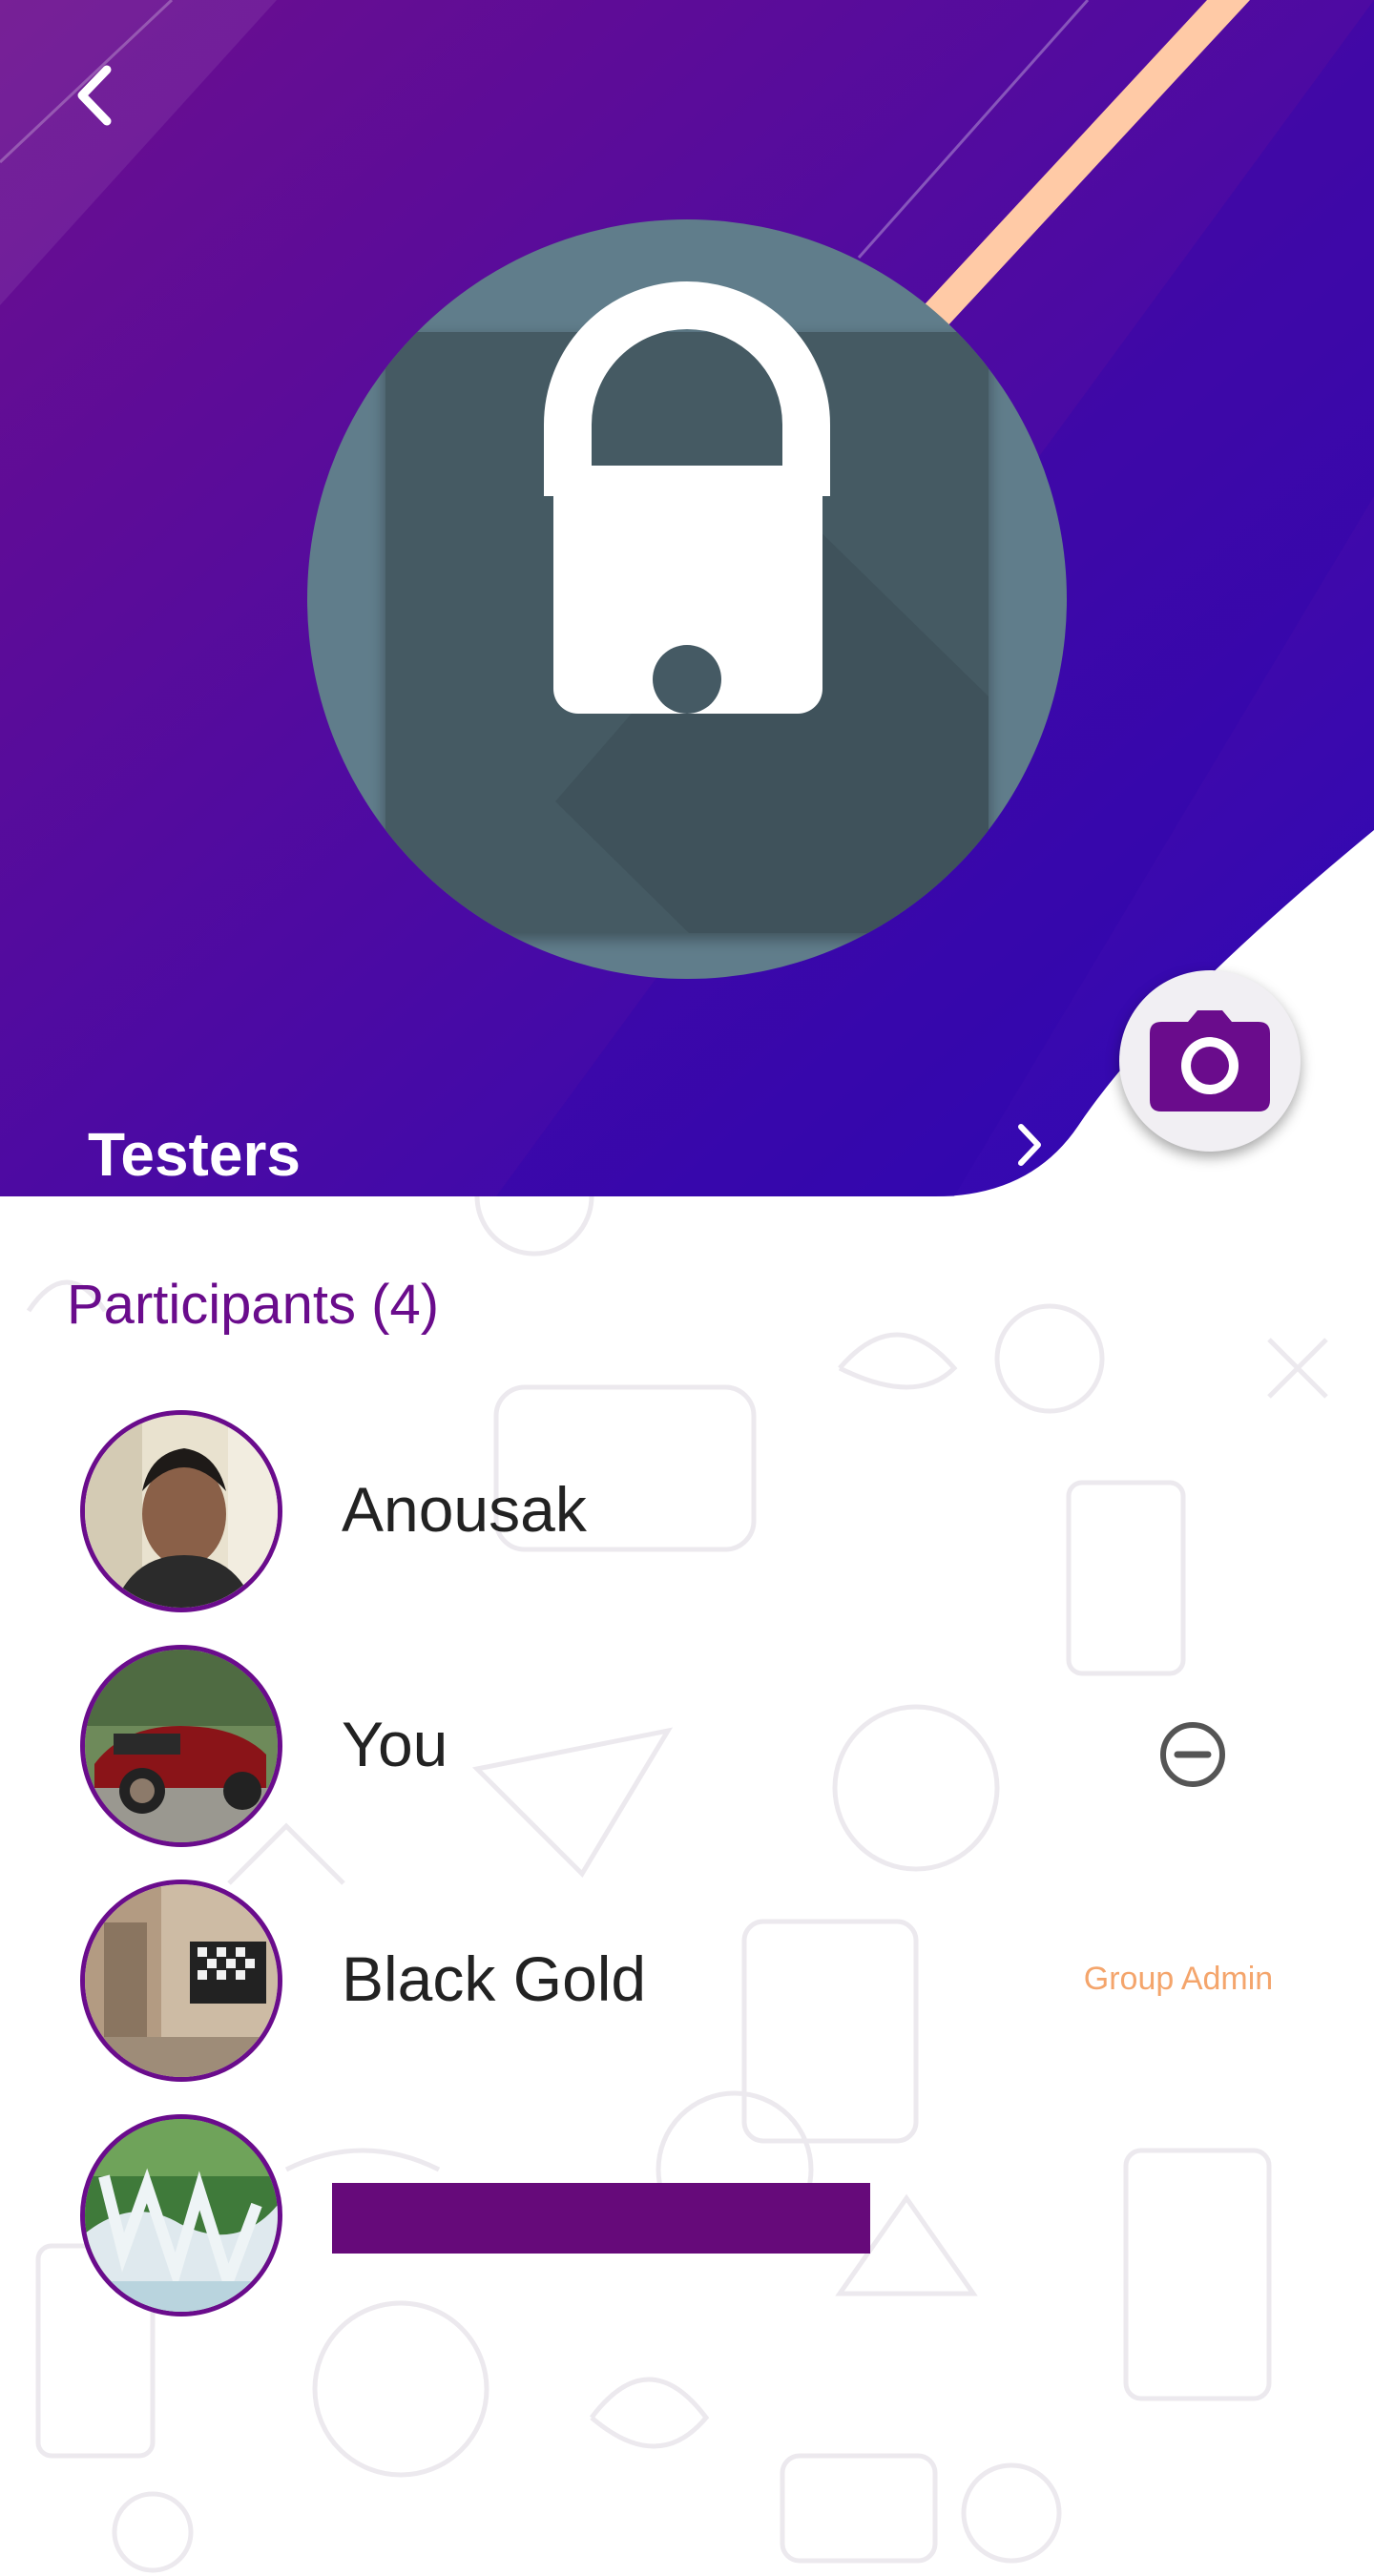  I want to click on list-item: You, so click(687, 1754).